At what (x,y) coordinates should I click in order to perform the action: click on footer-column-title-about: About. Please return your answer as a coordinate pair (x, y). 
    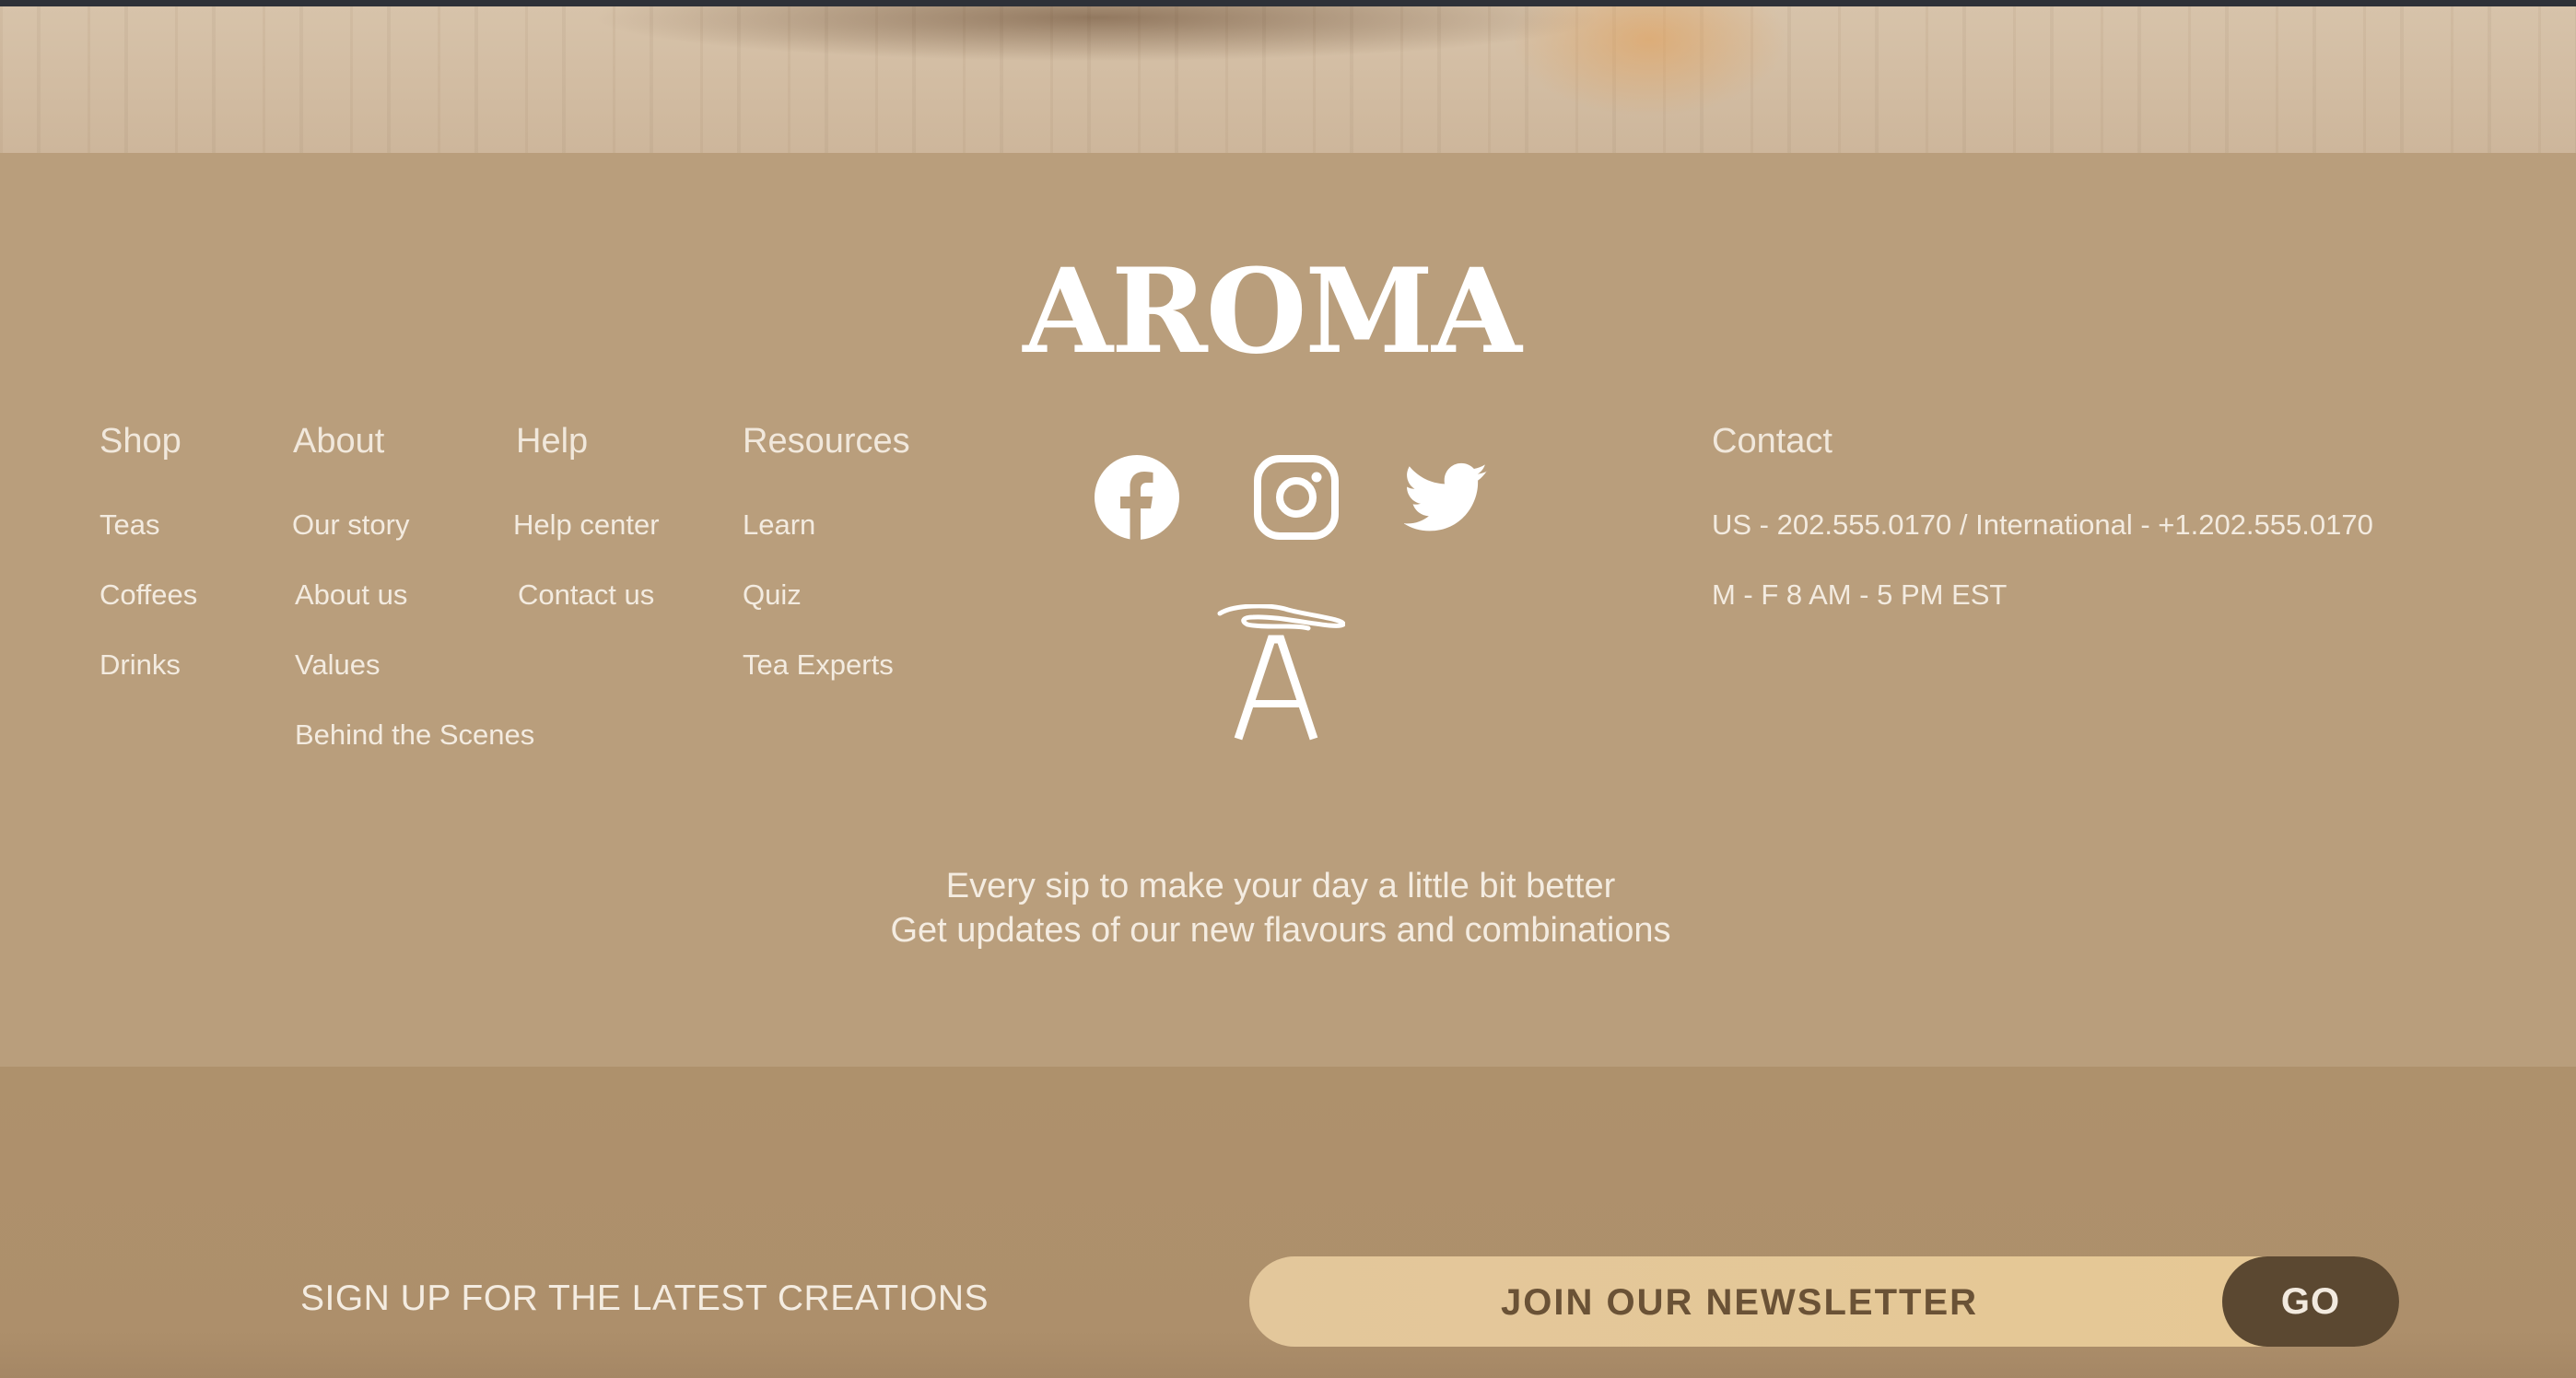
    Looking at the image, I should click on (339, 441).